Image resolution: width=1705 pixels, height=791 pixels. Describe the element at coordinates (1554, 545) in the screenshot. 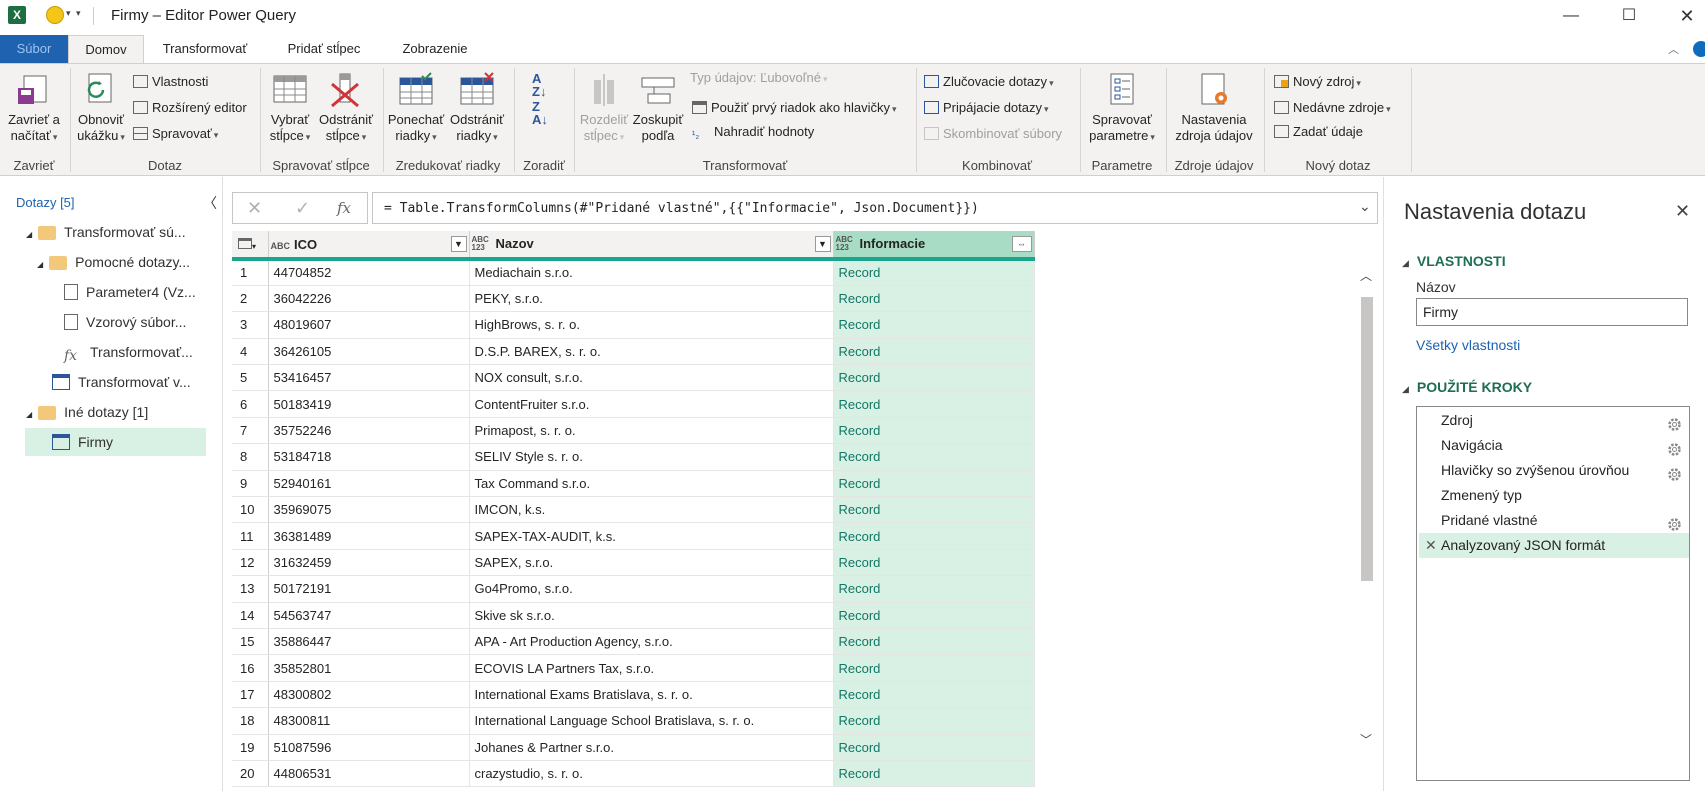

I see `step-item-selected: ✕ Analyzovaný JSON formát` at that location.